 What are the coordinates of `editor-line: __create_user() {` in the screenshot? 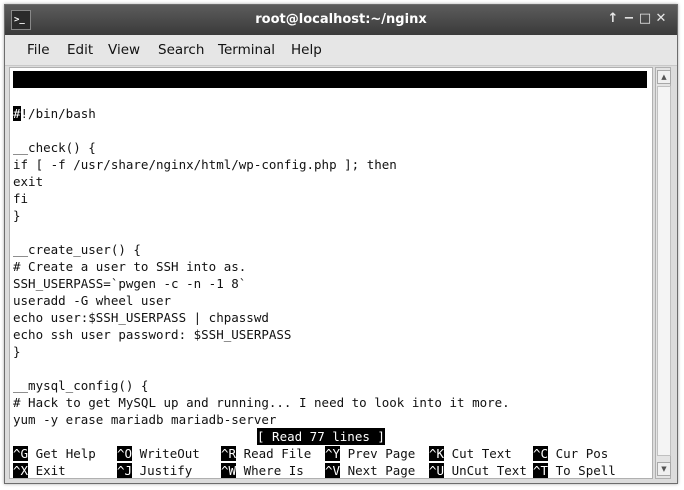 It's located at (77, 249).